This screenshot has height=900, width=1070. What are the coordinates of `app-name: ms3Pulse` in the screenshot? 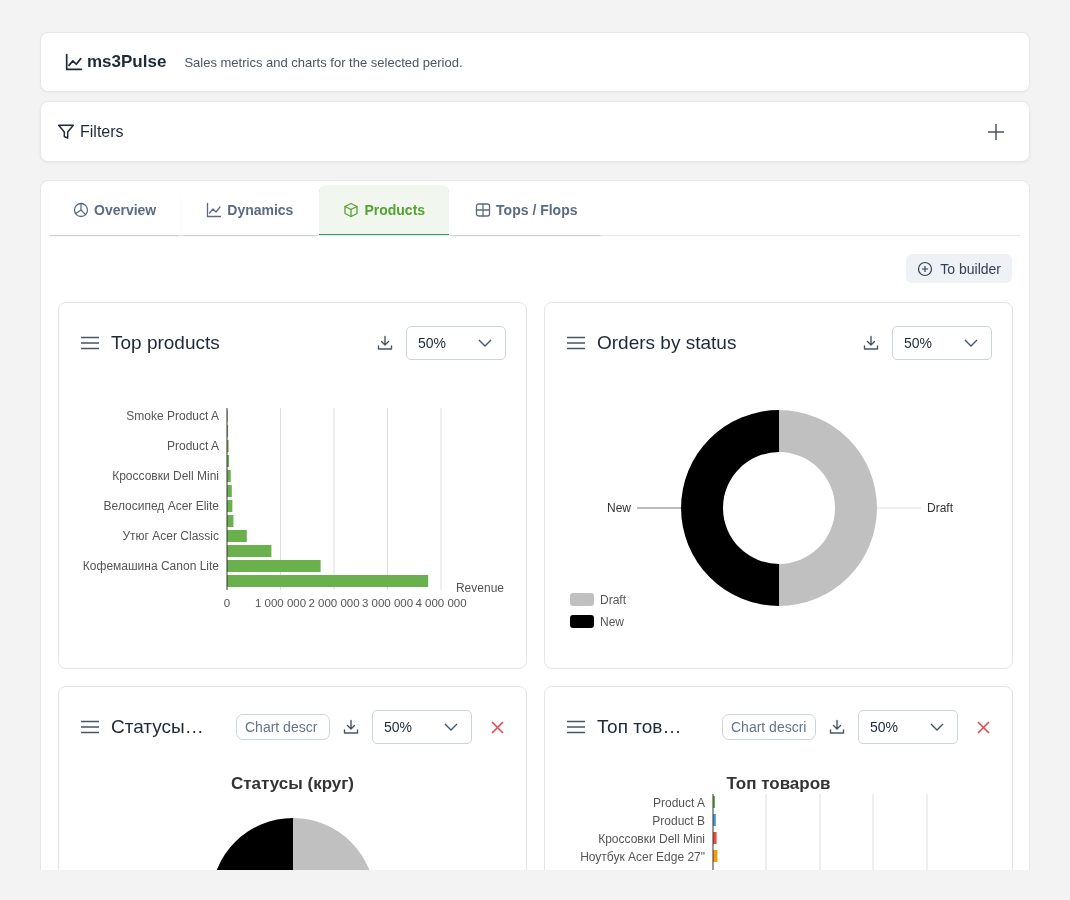 It's located at (127, 62).